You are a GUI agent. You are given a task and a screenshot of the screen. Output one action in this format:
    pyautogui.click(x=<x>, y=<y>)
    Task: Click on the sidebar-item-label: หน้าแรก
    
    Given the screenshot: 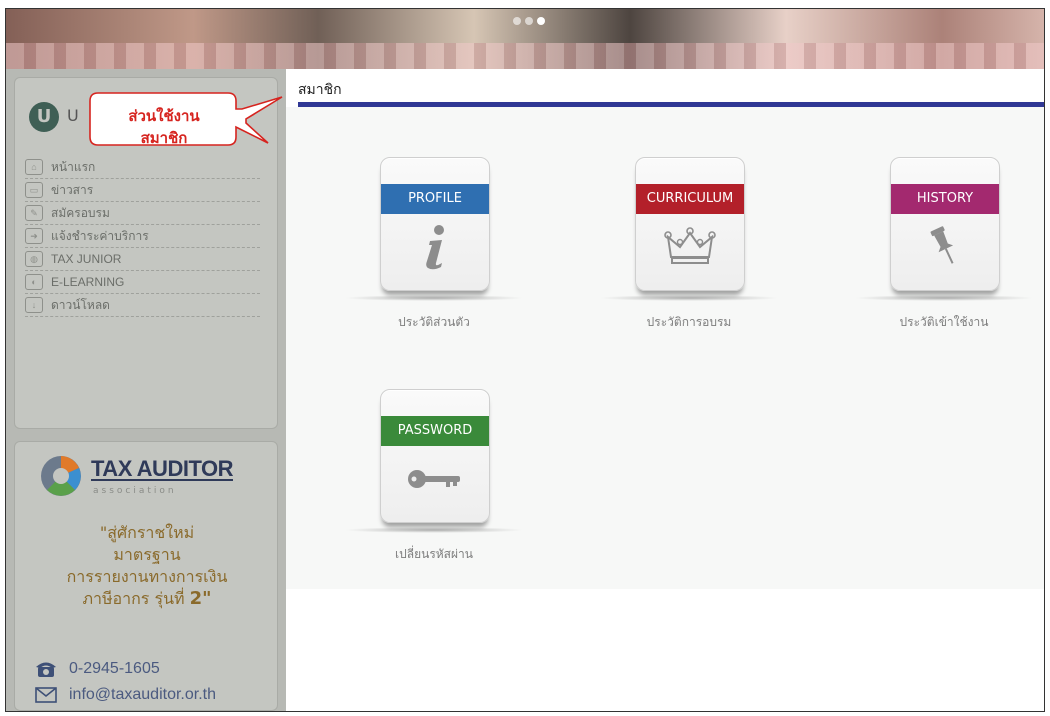 What is the action you would take?
    pyautogui.click(x=73, y=166)
    